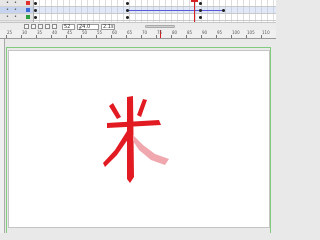 This screenshot has width=320, height=240. What do you see at coordinates (236, 32) in the screenshot?
I see `ruler-label: 100` at bounding box center [236, 32].